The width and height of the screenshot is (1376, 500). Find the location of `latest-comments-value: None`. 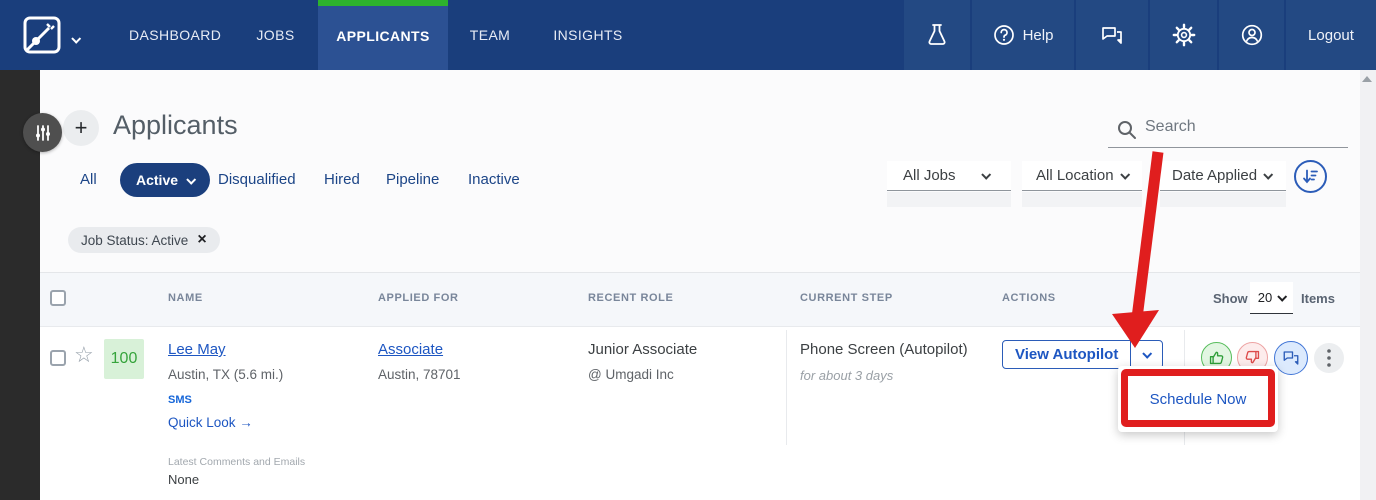

latest-comments-value: None is located at coordinates (184, 479).